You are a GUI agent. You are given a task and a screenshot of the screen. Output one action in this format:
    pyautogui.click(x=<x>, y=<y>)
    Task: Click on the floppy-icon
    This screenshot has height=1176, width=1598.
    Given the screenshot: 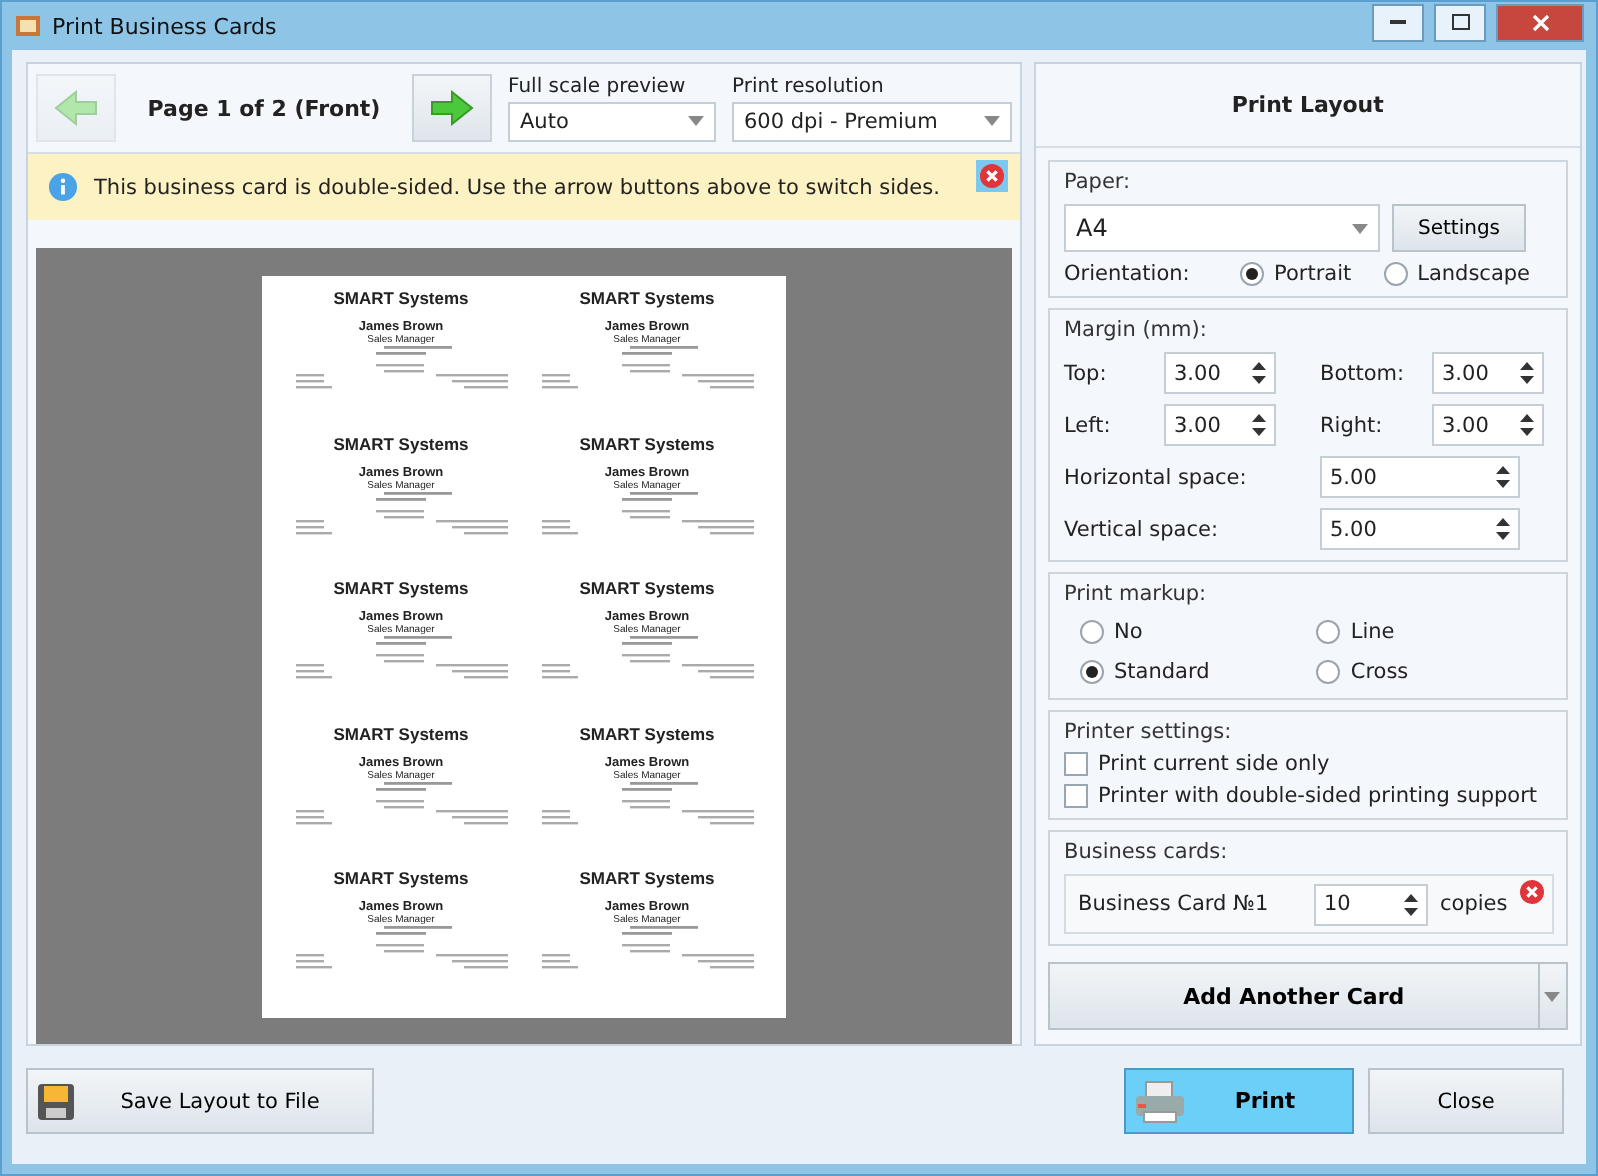 What is the action you would take?
    pyautogui.click(x=56, y=1101)
    